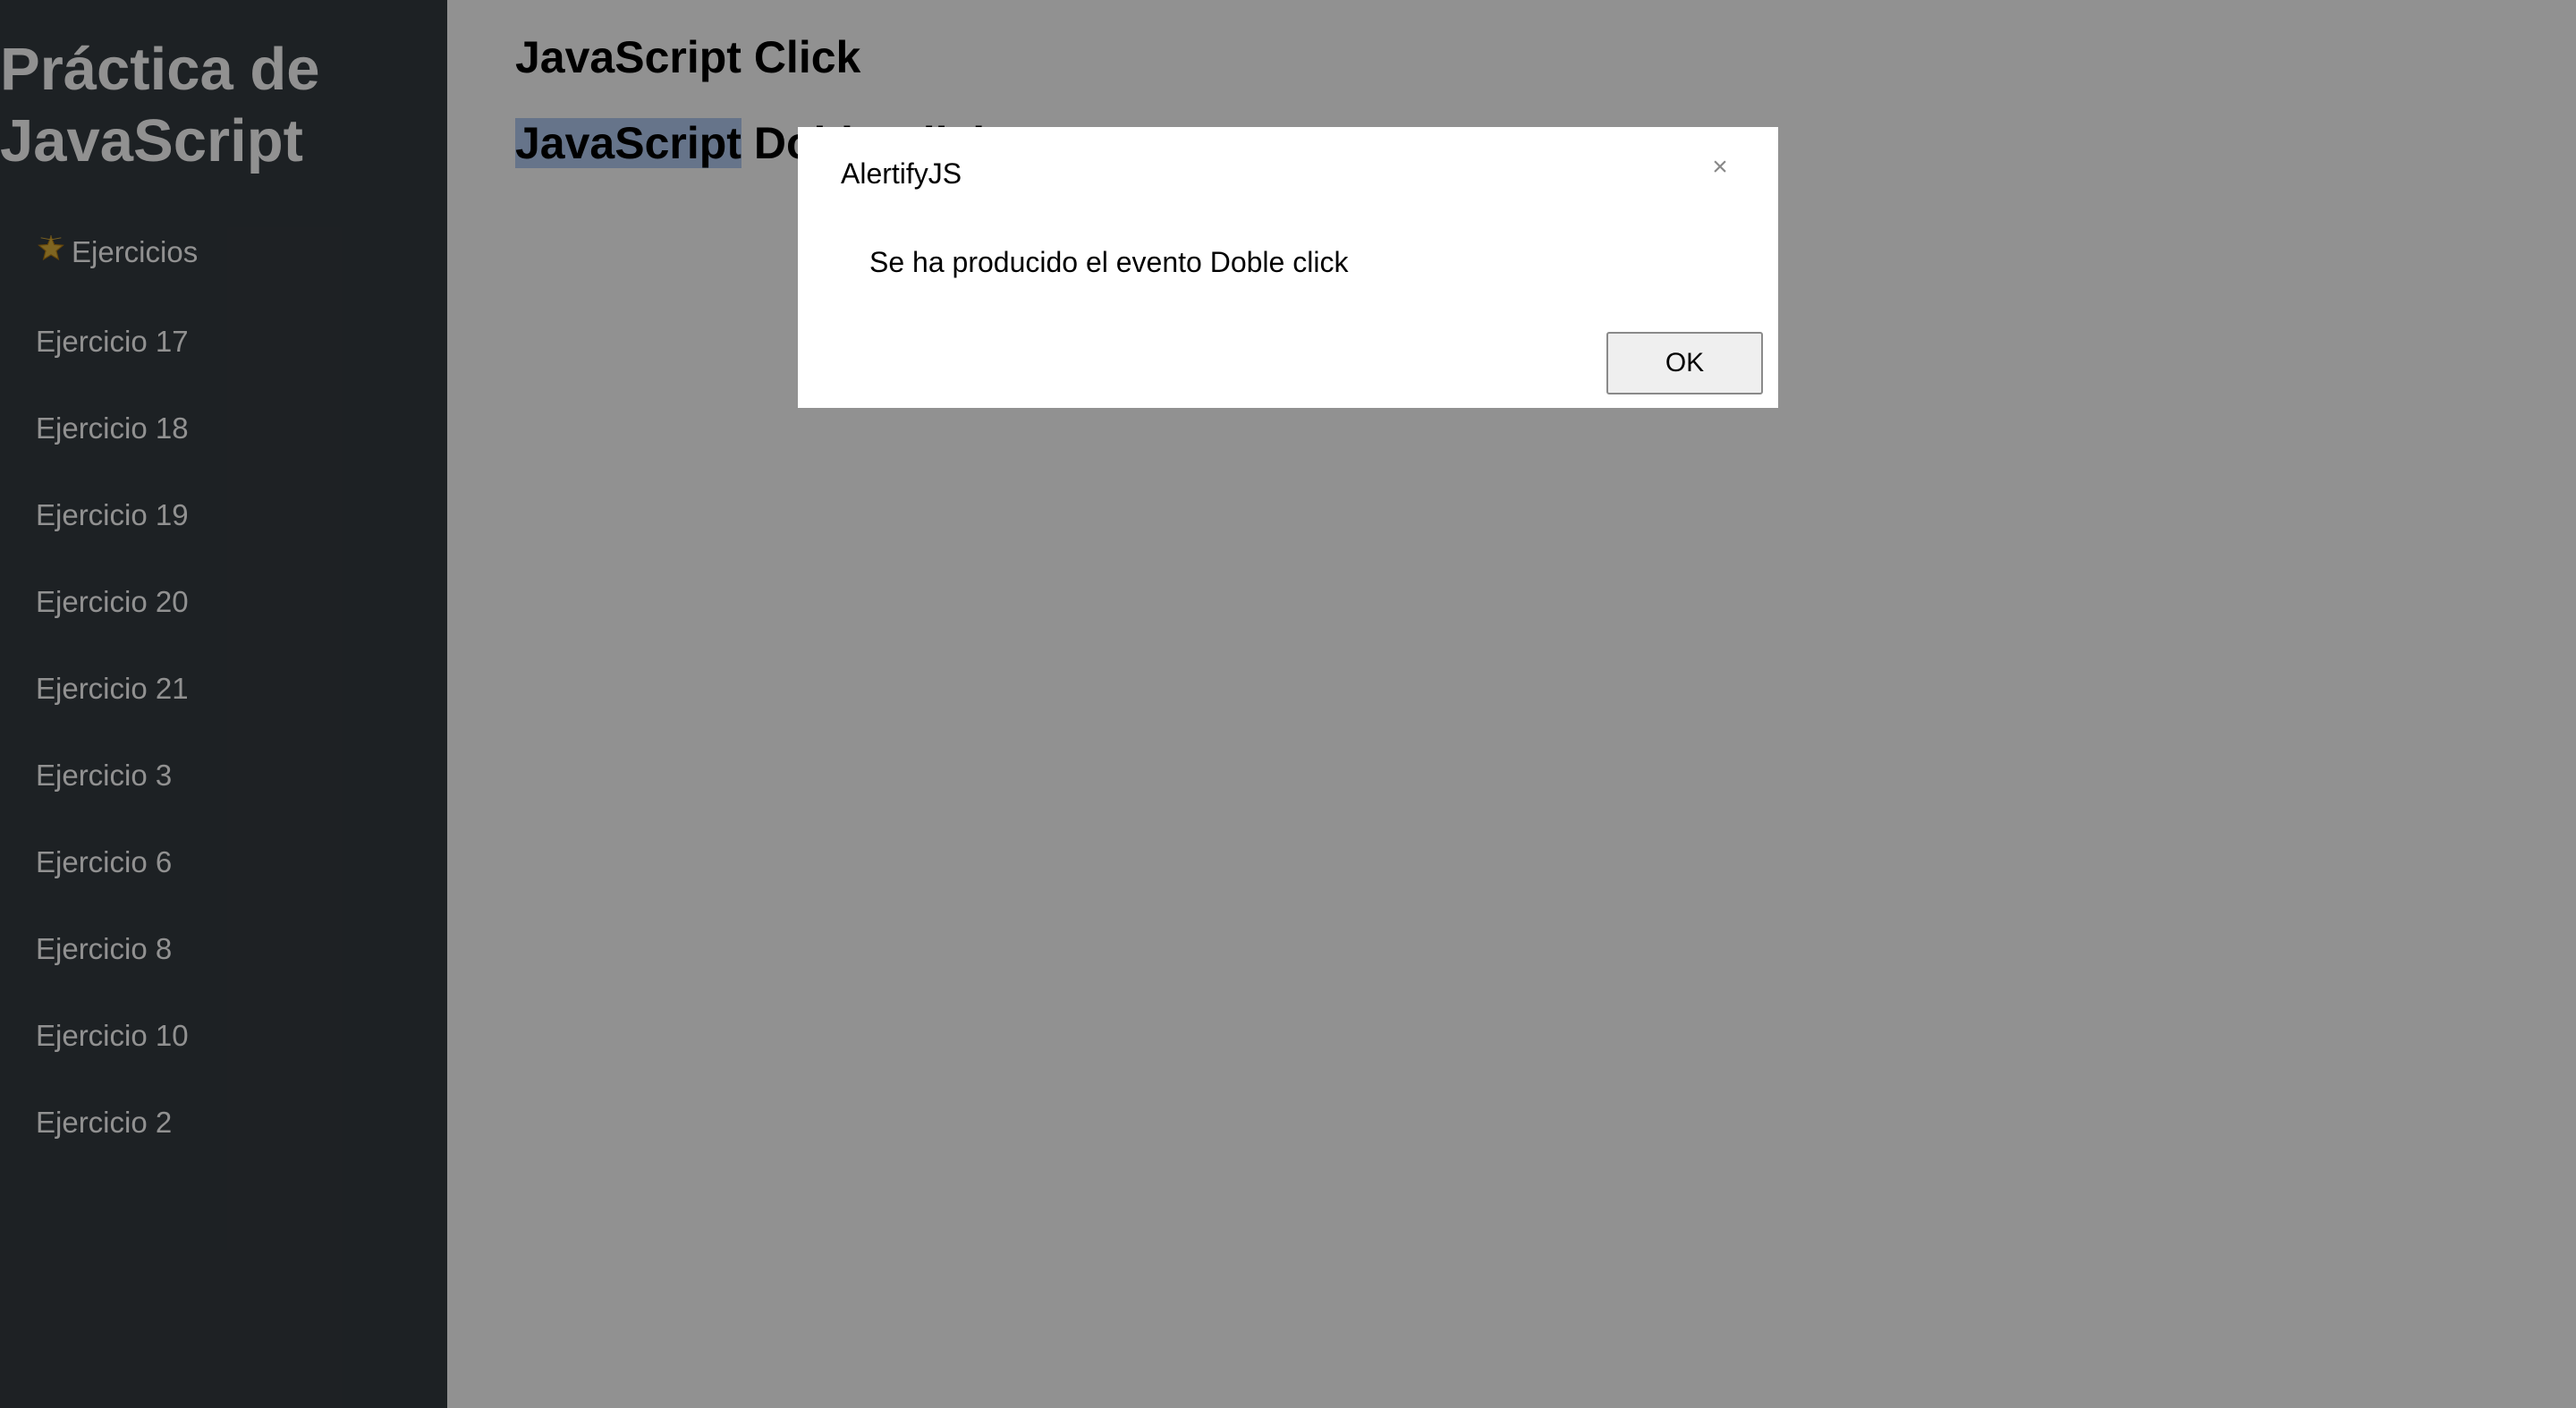  What do you see at coordinates (901, 173) in the screenshot?
I see `dialog-title: AlertifyJS` at bounding box center [901, 173].